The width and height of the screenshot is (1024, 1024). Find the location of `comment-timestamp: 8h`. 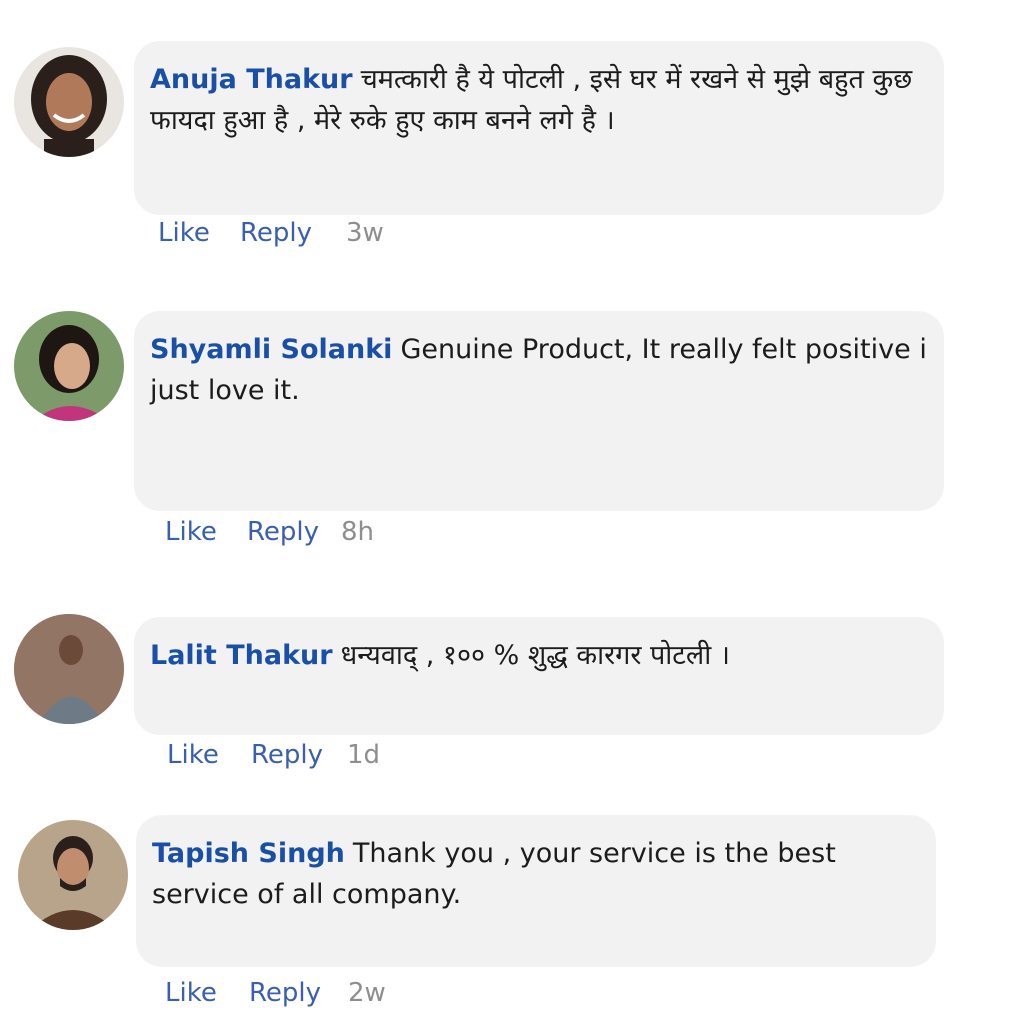

comment-timestamp: 8h is located at coordinates (358, 532).